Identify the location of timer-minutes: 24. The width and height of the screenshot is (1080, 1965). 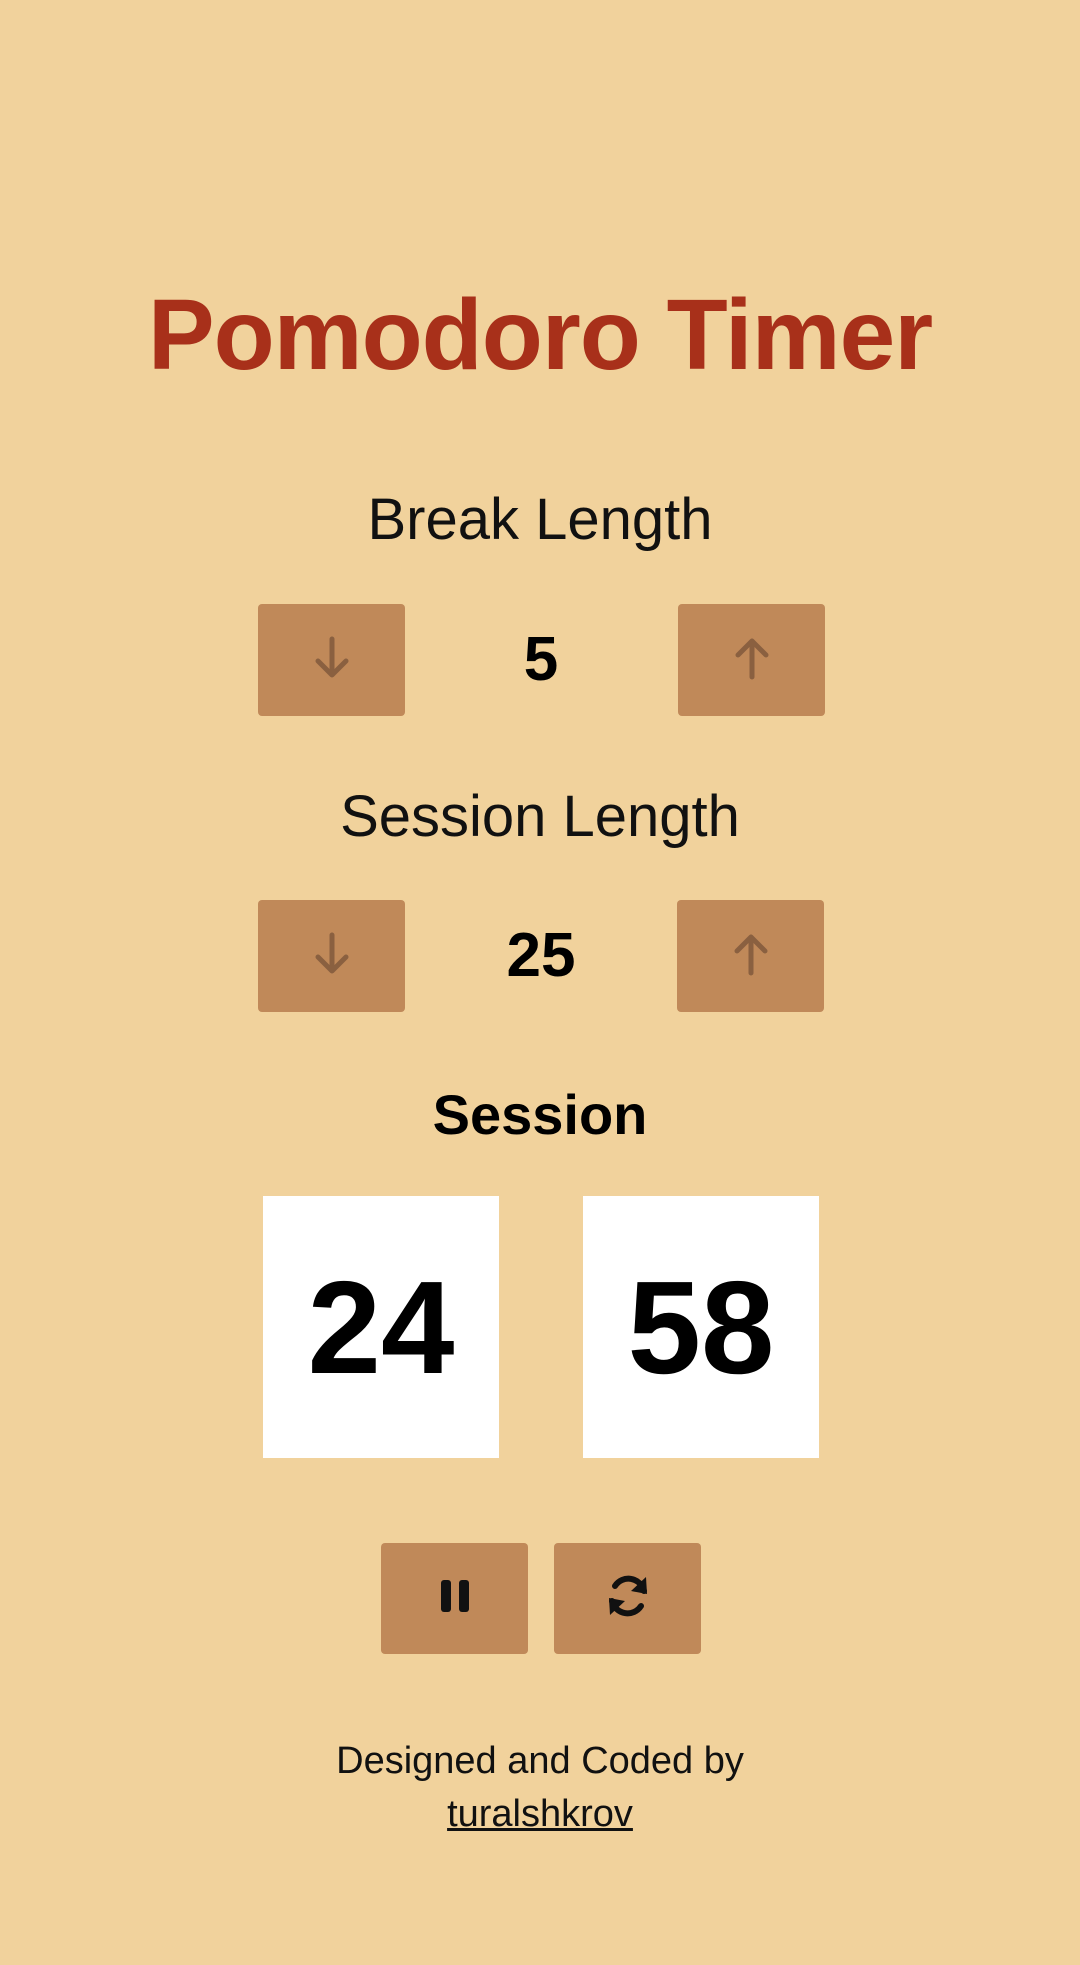
(381, 1327).